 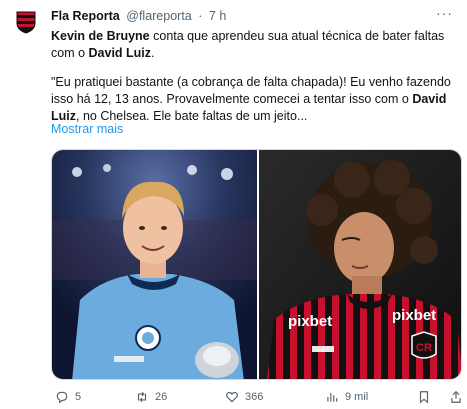 I want to click on heart-icon, so click(x=232, y=397).